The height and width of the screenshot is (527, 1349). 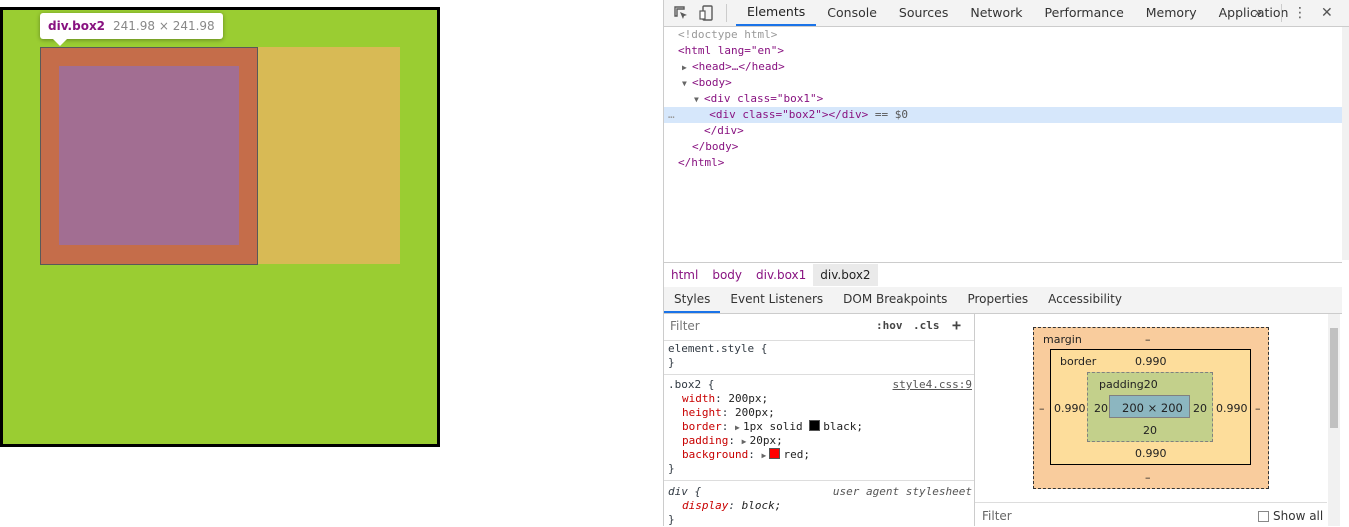 I want to click on prop-line-background: background: ▶ red;, so click(x=819, y=455).